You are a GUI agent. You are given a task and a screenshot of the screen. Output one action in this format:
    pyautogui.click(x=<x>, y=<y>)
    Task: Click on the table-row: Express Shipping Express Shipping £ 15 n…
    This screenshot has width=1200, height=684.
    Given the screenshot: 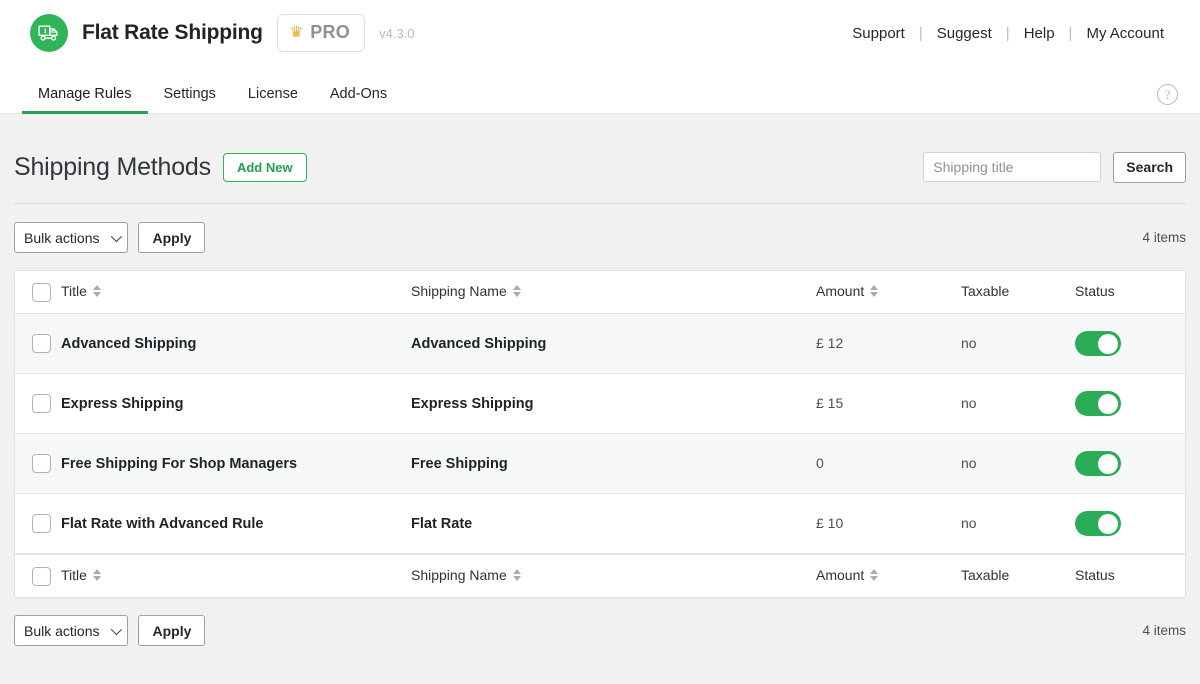 What is the action you would take?
    pyautogui.click(x=600, y=404)
    